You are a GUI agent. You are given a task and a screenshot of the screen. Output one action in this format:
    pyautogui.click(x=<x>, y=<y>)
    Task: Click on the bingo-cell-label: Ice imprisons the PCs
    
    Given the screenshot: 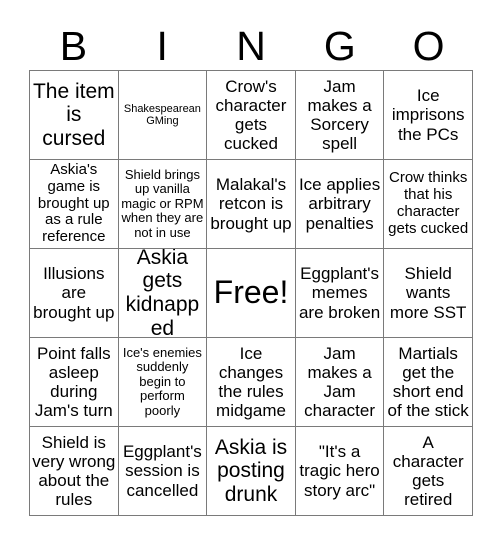 What is the action you would take?
    pyautogui.click(x=428, y=115)
    